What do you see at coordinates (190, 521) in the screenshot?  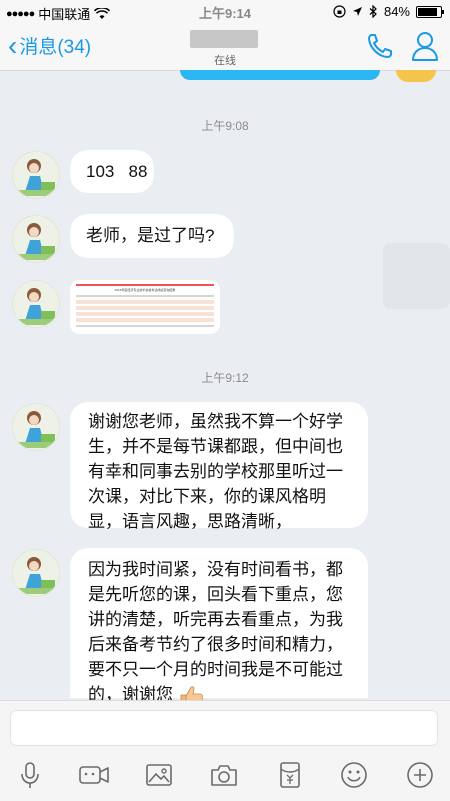 I see `message-line: 显，语言风趣，思路清晰，` at bounding box center [190, 521].